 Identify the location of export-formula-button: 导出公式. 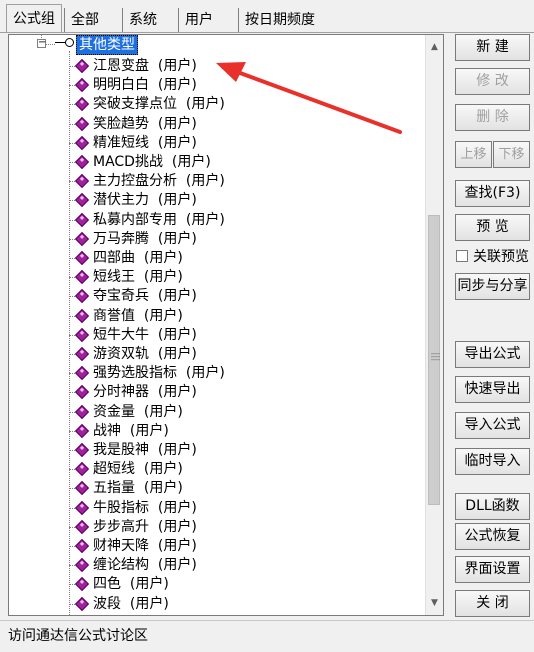
(492, 354).